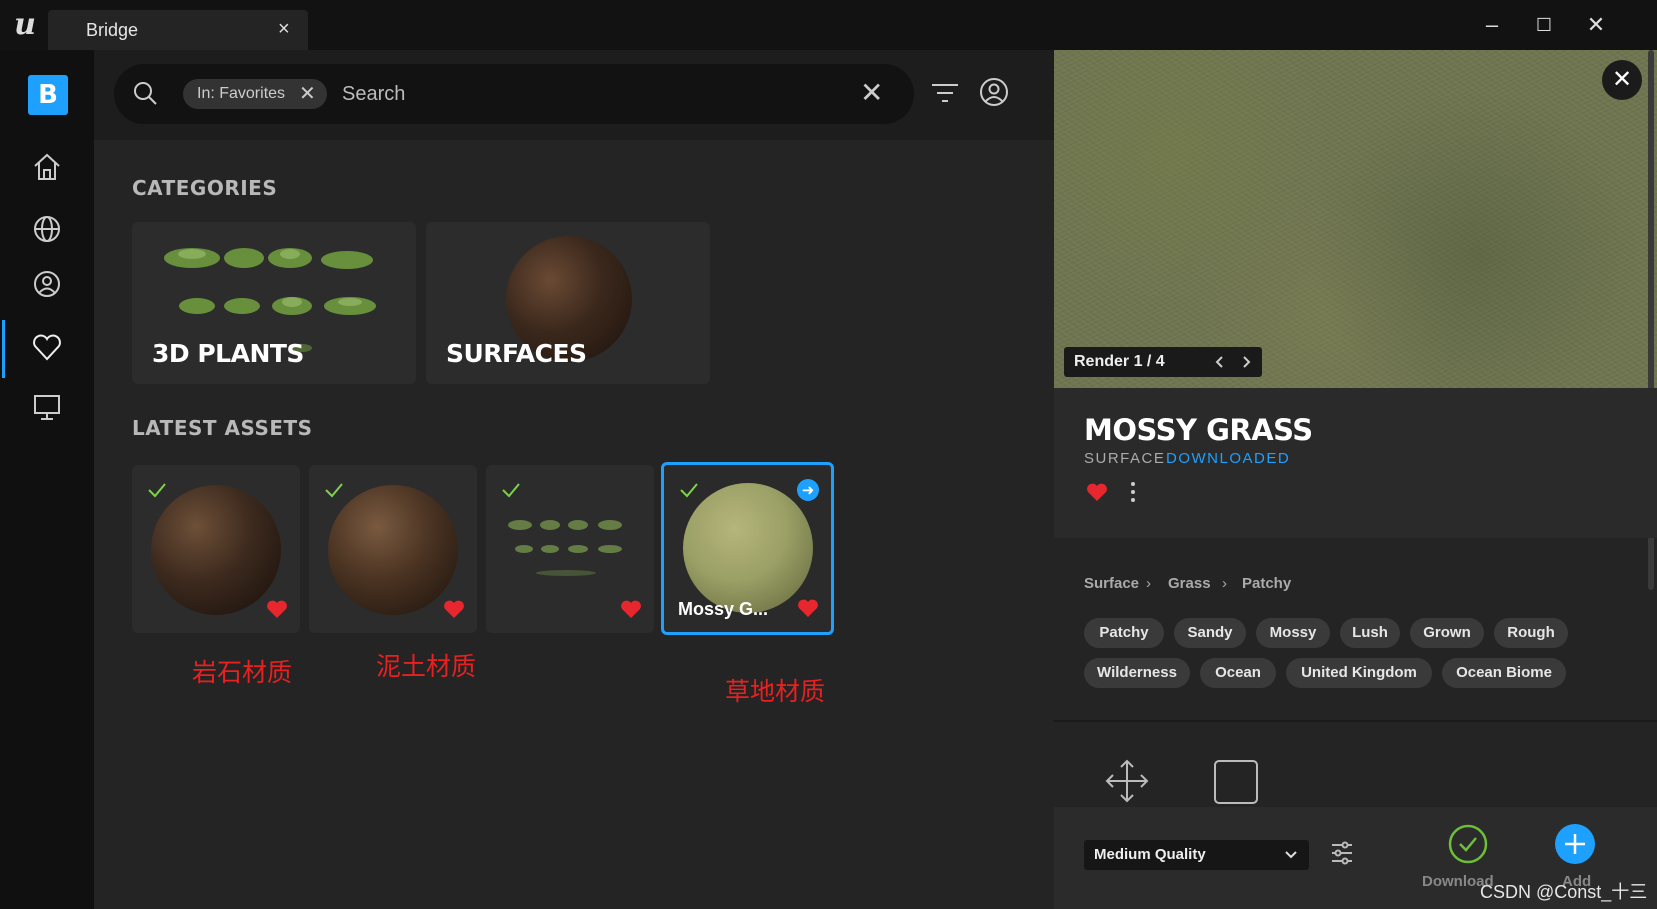 The height and width of the screenshot is (909, 1657). I want to click on maximize-button: ☐, so click(1544, 25).